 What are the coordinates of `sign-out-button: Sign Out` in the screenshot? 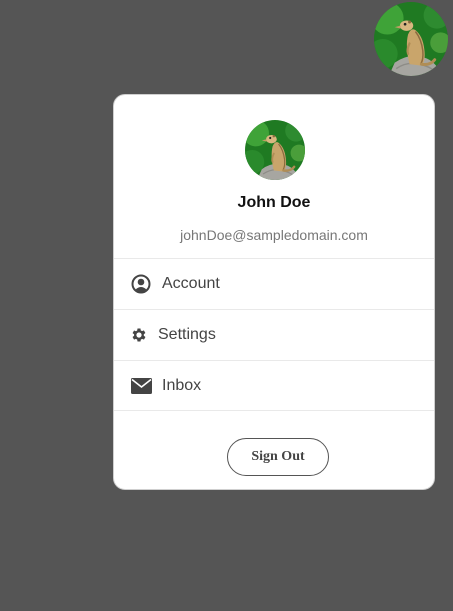 It's located at (278, 457).